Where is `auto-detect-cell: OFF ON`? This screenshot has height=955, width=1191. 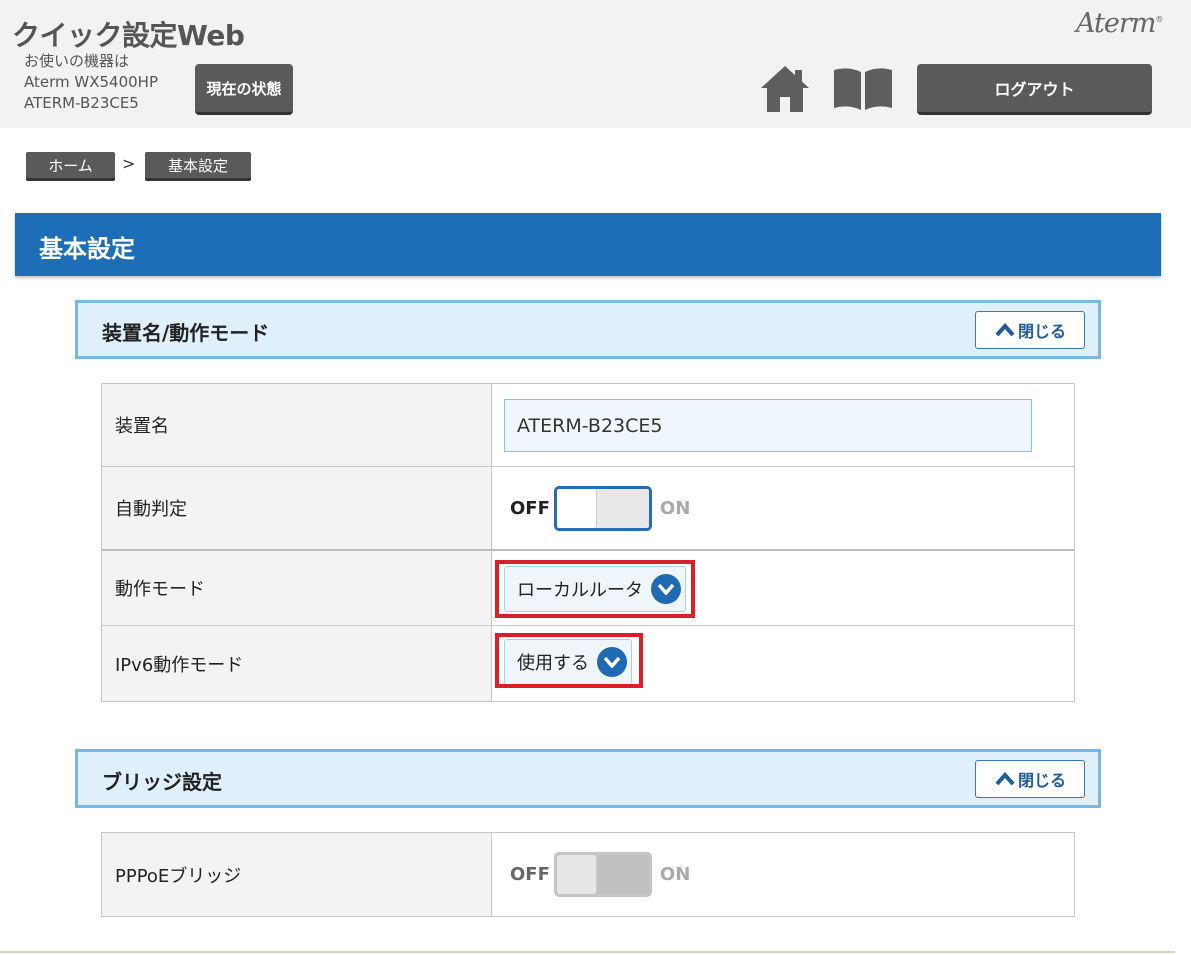 auto-detect-cell: OFF ON is located at coordinates (783, 508).